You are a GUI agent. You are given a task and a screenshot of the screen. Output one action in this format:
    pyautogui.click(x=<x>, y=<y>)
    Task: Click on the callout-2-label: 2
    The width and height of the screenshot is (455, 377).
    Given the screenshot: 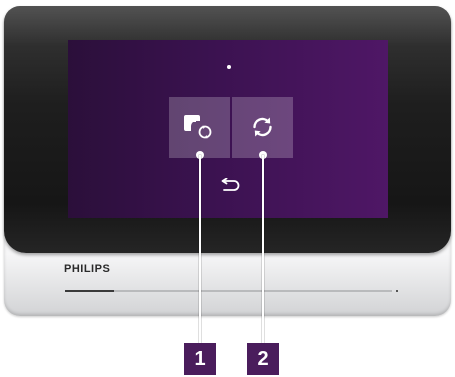 What is the action you would take?
    pyautogui.click(x=263, y=359)
    